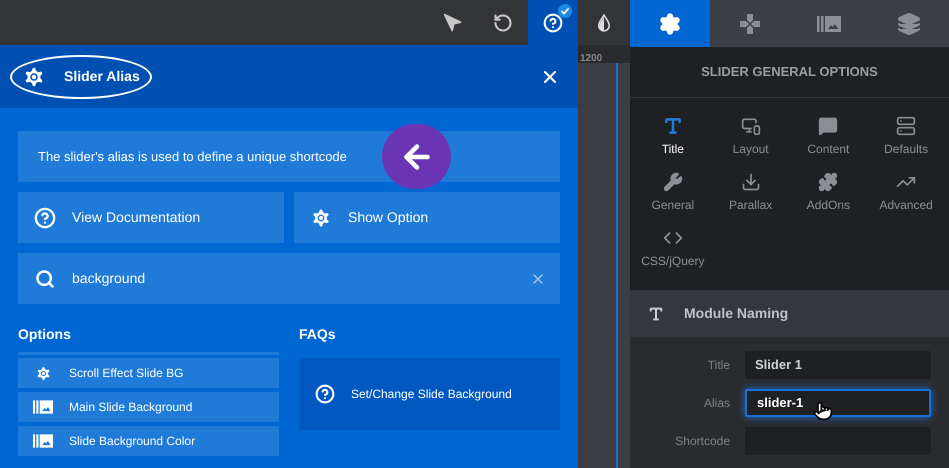 Image resolution: width=949 pixels, height=468 pixels. What do you see at coordinates (789, 72) in the screenshot?
I see `panel-heading: SLIDER GENERAL OPTIONS` at bounding box center [789, 72].